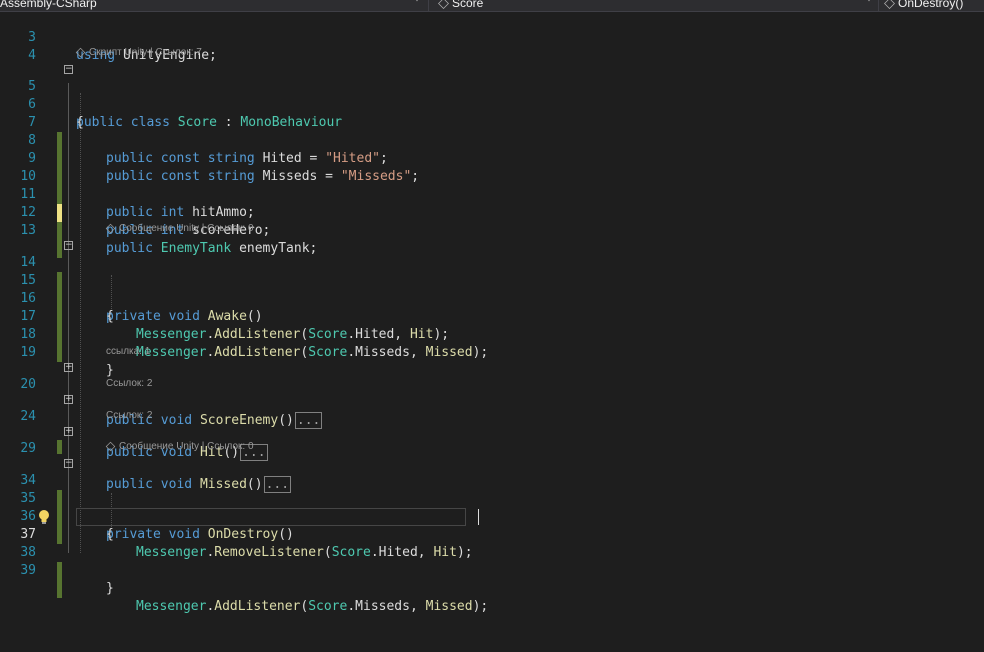 The width and height of the screenshot is (984, 652). What do you see at coordinates (48, 5) in the screenshot?
I see `project-dropdown: Assembly-CSharp` at bounding box center [48, 5].